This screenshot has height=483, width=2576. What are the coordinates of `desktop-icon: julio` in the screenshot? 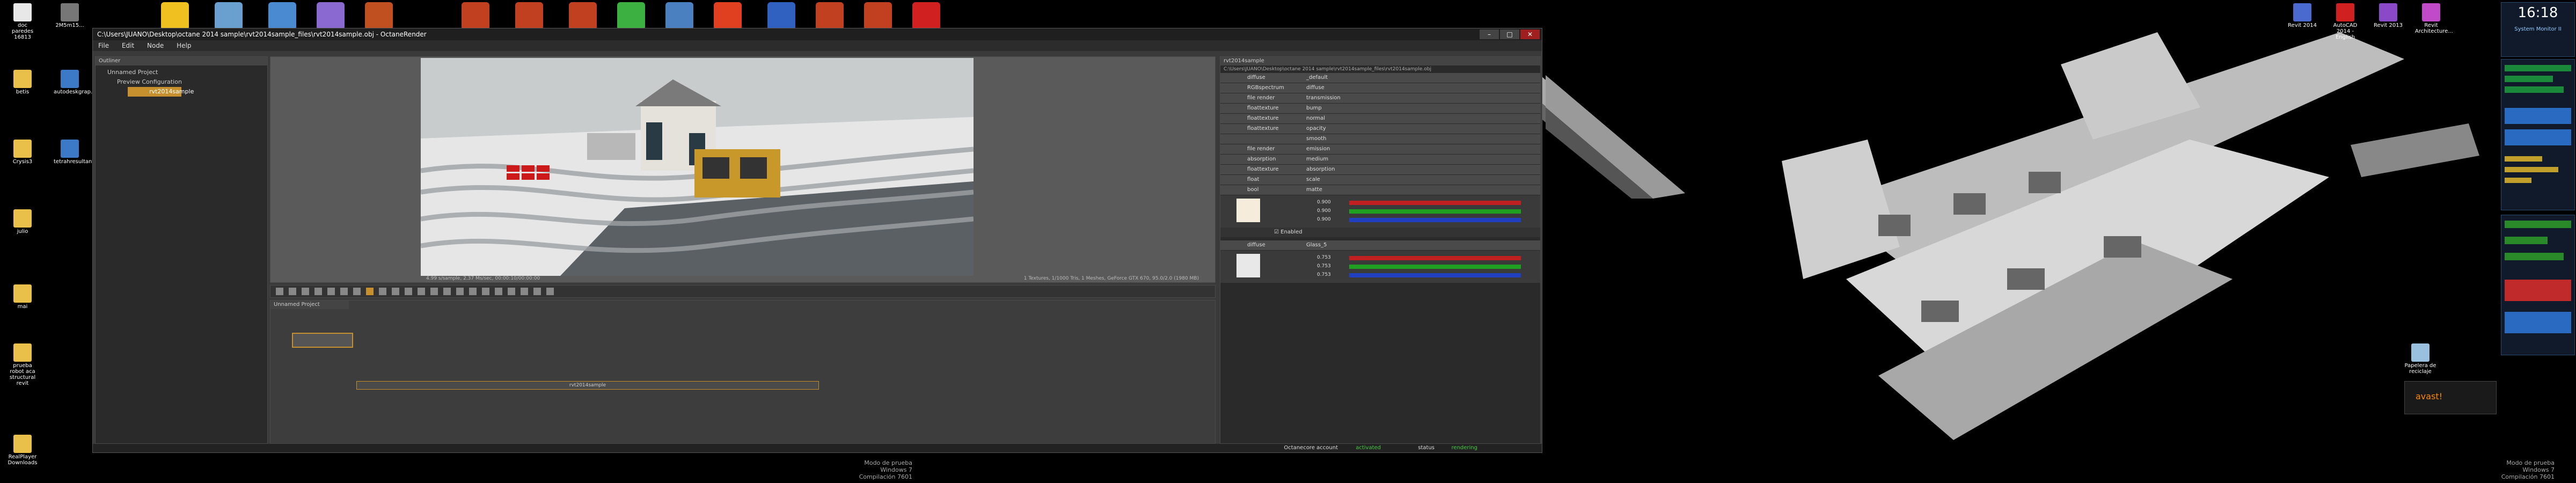 It's located at (22, 222).